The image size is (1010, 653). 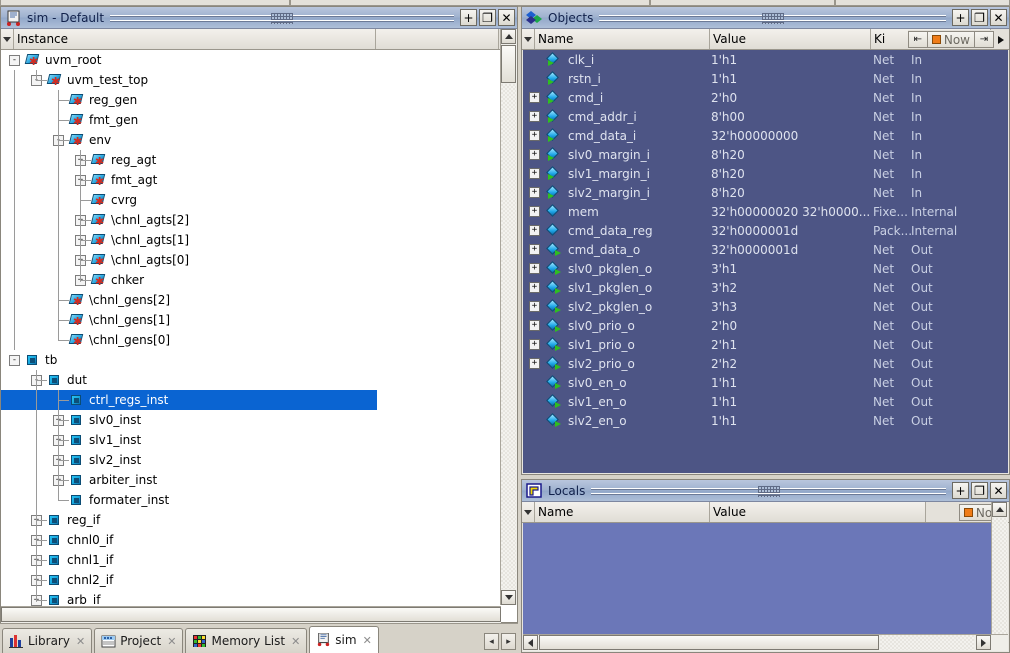 I want to click on object-row: clk_i 1'h1 Net In, so click(x=765, y=59).